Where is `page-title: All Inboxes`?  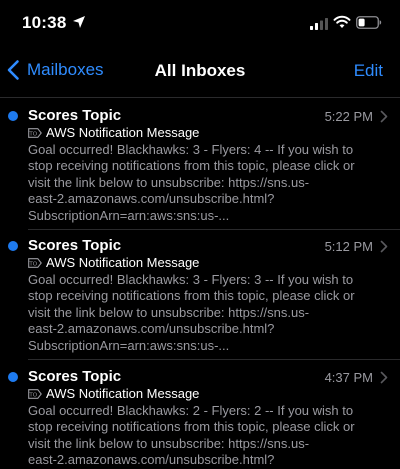 page-title: All Inboxes is located at coordinates (200, 70).